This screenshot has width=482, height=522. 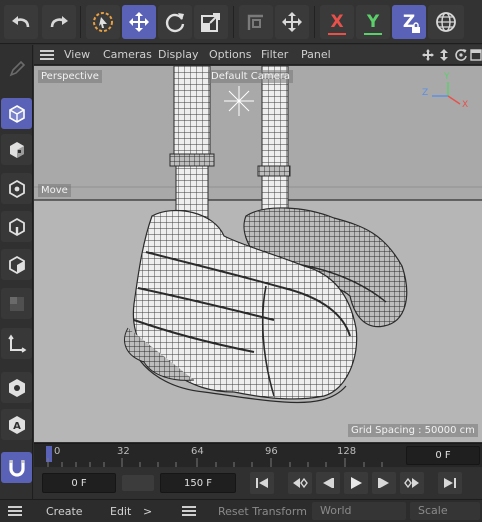 What do you see at coordinates (70, 76) in the screenshot?
I see `camera-label: Perspective` at bounding box center [70, 76].